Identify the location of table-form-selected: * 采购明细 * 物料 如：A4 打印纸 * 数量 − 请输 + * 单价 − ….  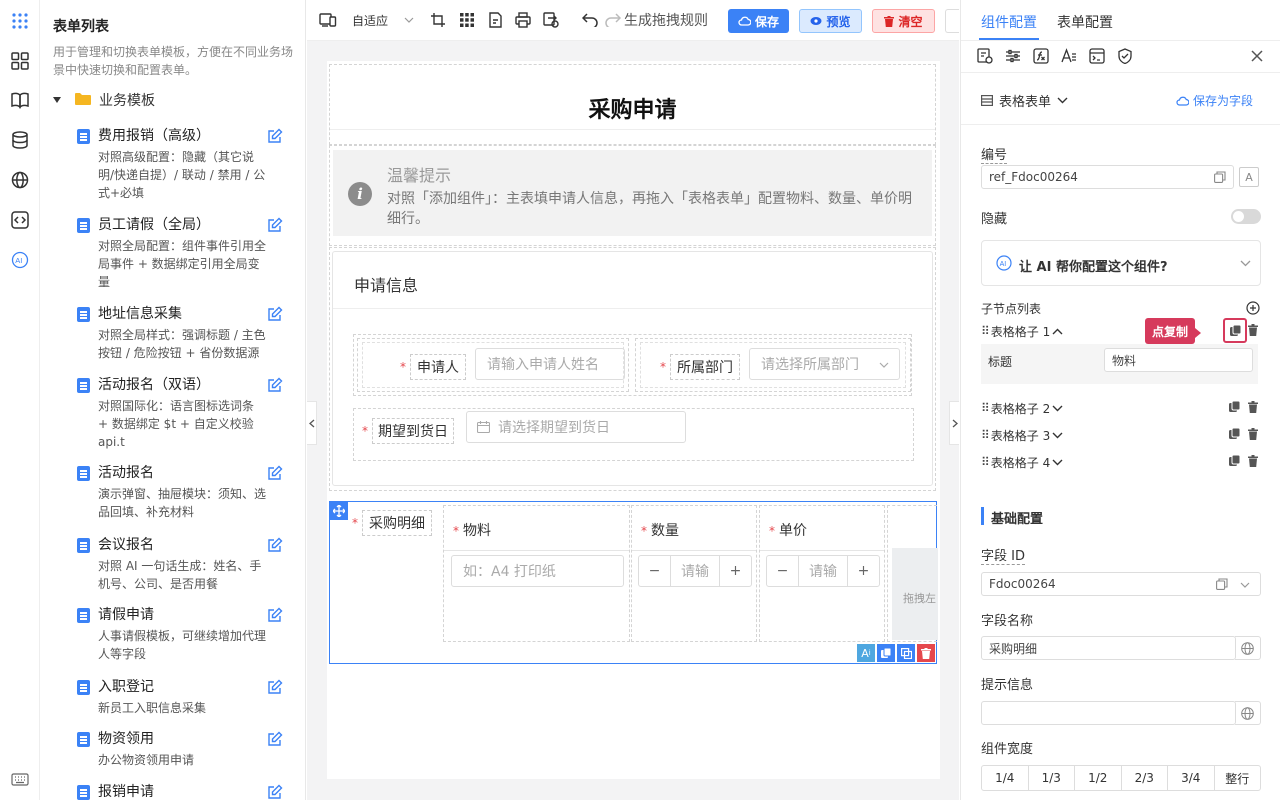
(633, 582).